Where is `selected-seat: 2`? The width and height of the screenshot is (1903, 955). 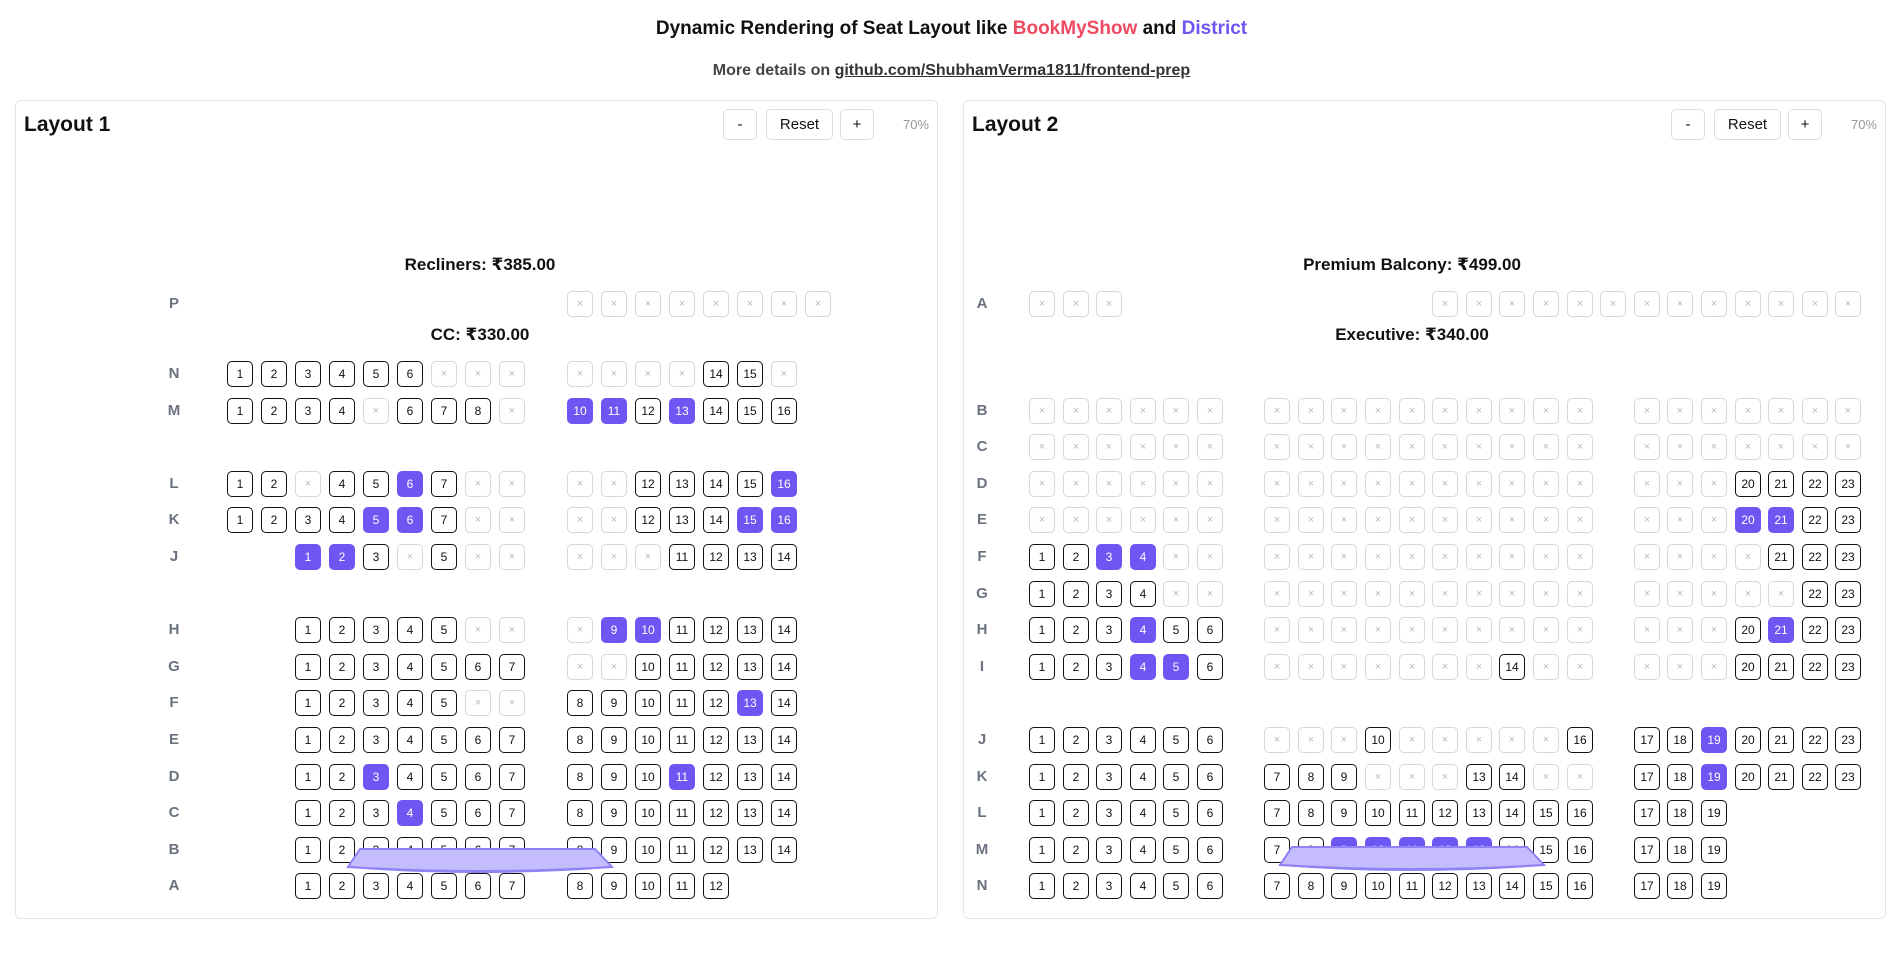
selected-seat: 2 is located at coordinates (342, 557).